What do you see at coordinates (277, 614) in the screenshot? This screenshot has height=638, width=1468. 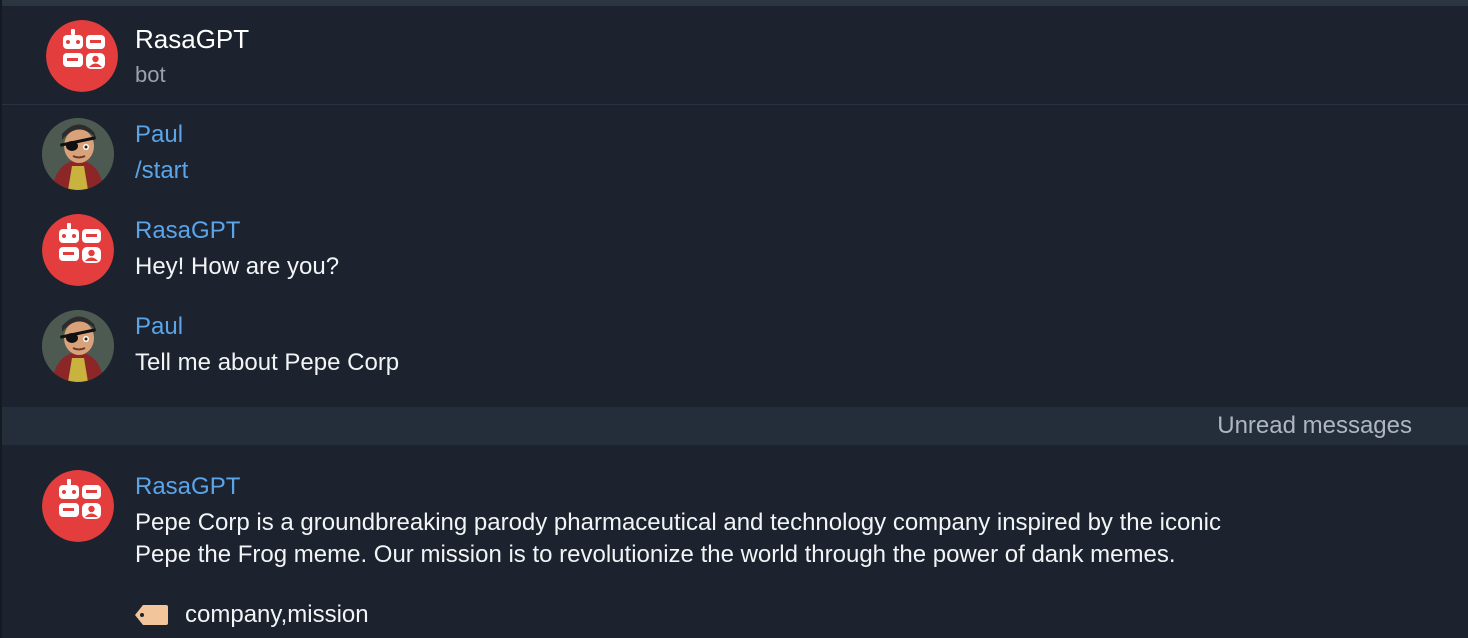 I see `tag-text: company,mission` at bounding box center [277, 614].